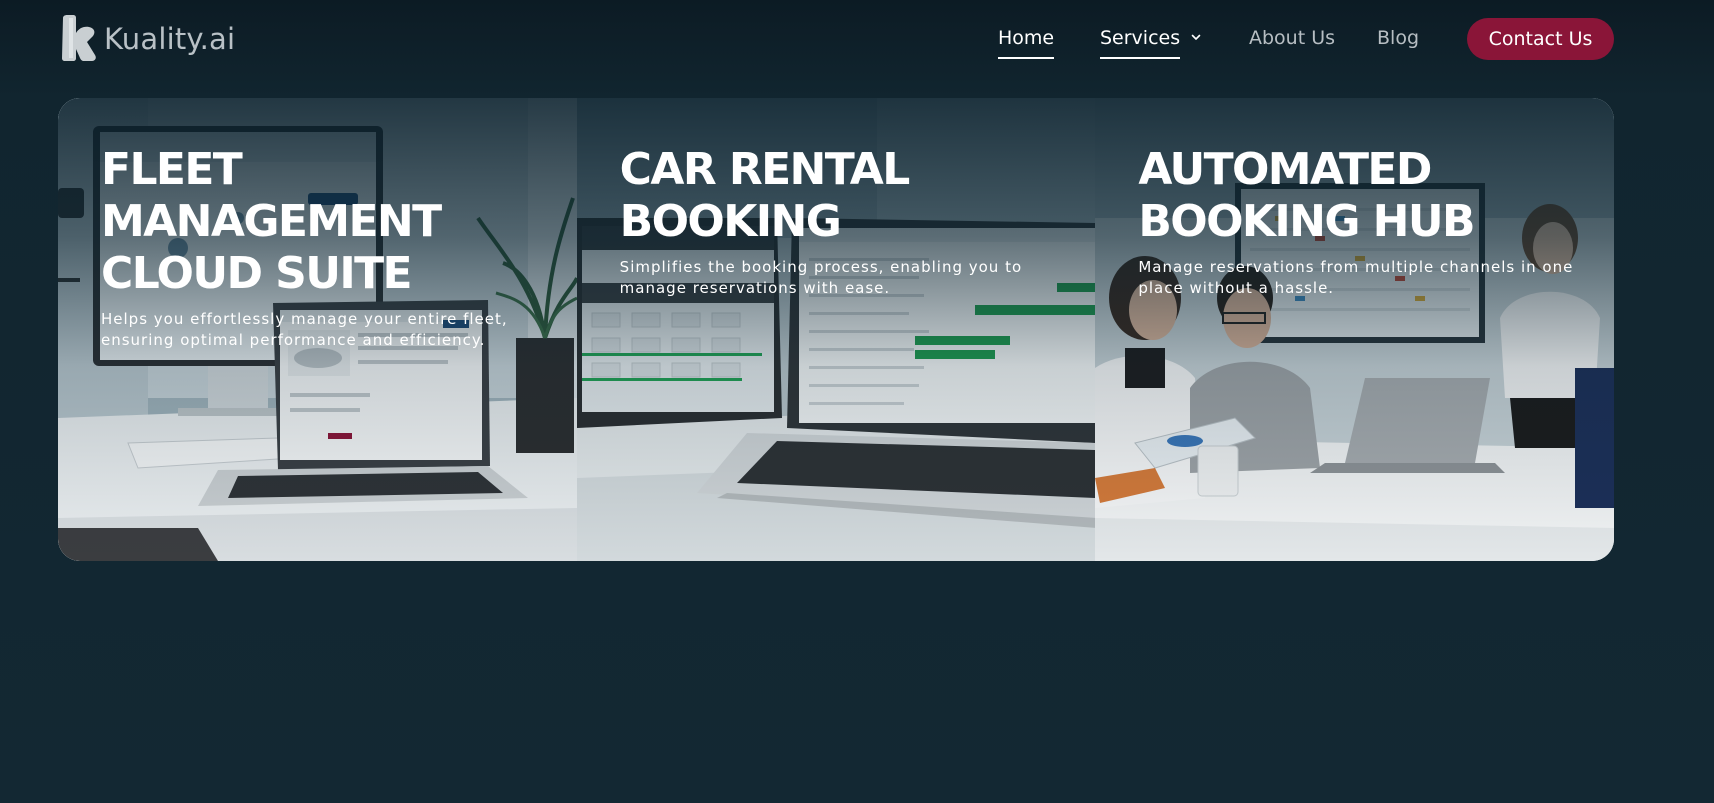 Image resolution: width=1714 pixels, height=803 pixels. I want to click on card-title: FLEET MANAGEMENT CLOUD SUITE, so click(271, 221).